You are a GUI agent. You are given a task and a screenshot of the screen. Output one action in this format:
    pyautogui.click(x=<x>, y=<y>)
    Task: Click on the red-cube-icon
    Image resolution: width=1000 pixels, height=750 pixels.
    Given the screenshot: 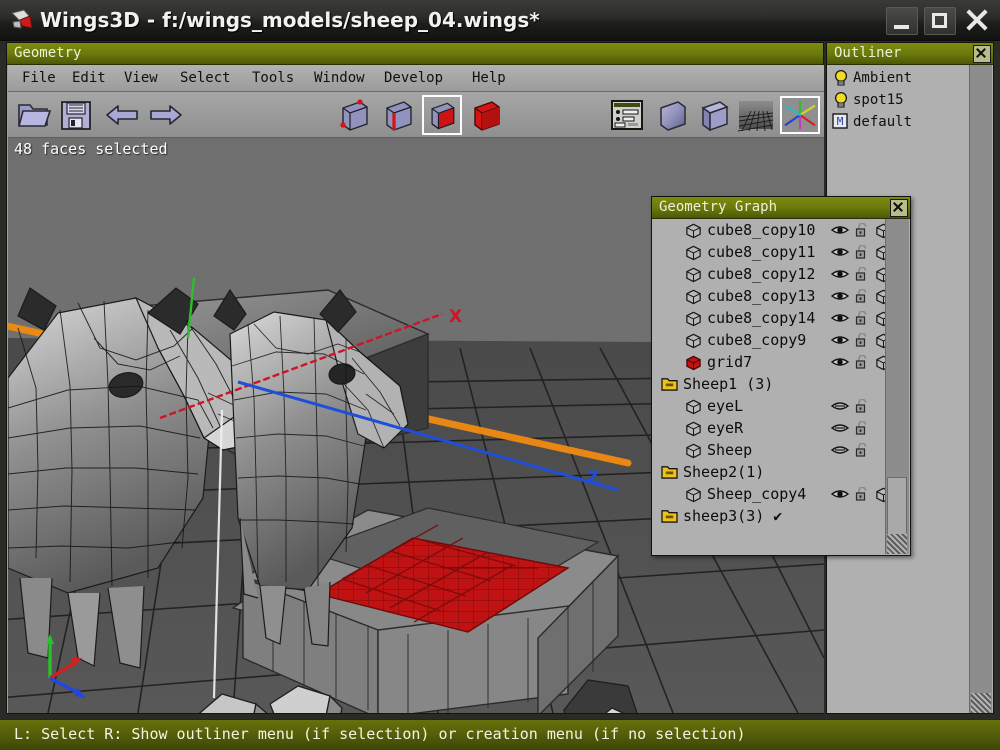 What is the action you would take?
    pyautogui.click(x=693, y=362)
    